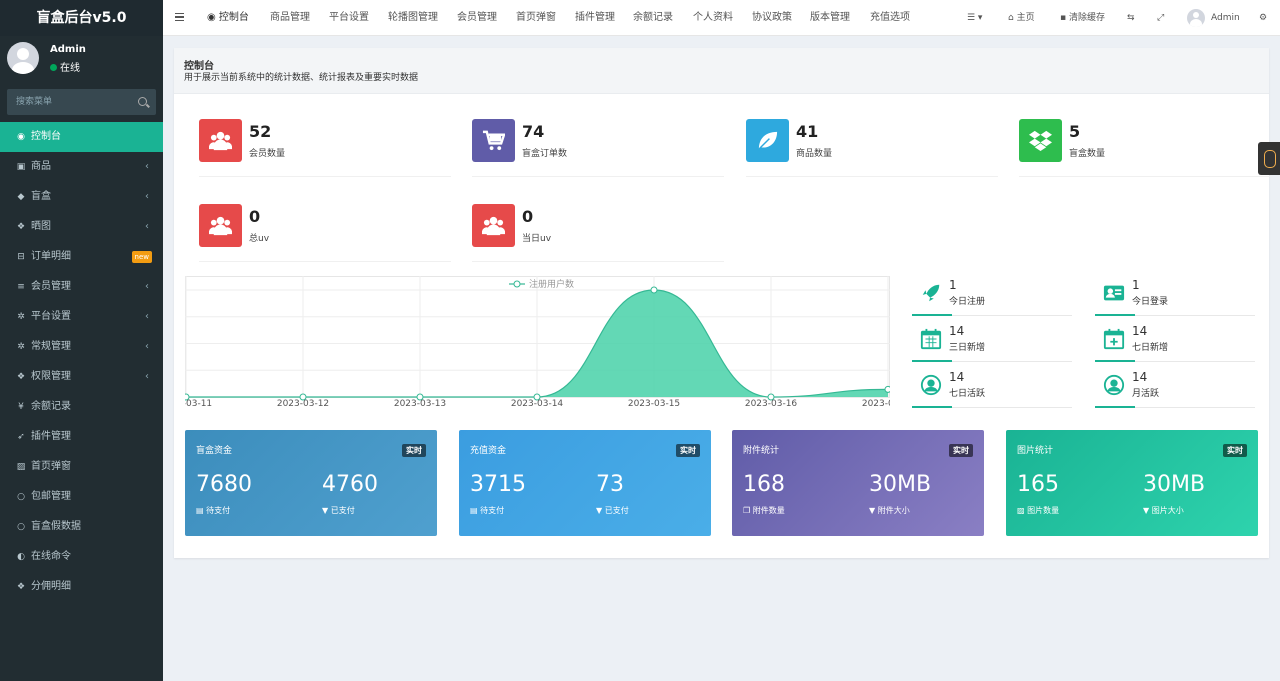  What do you see at coordinates (1146, 394) in the screenshot?
I see `mini-stat-label: 月活跃` at bounding box center [1146, 394].